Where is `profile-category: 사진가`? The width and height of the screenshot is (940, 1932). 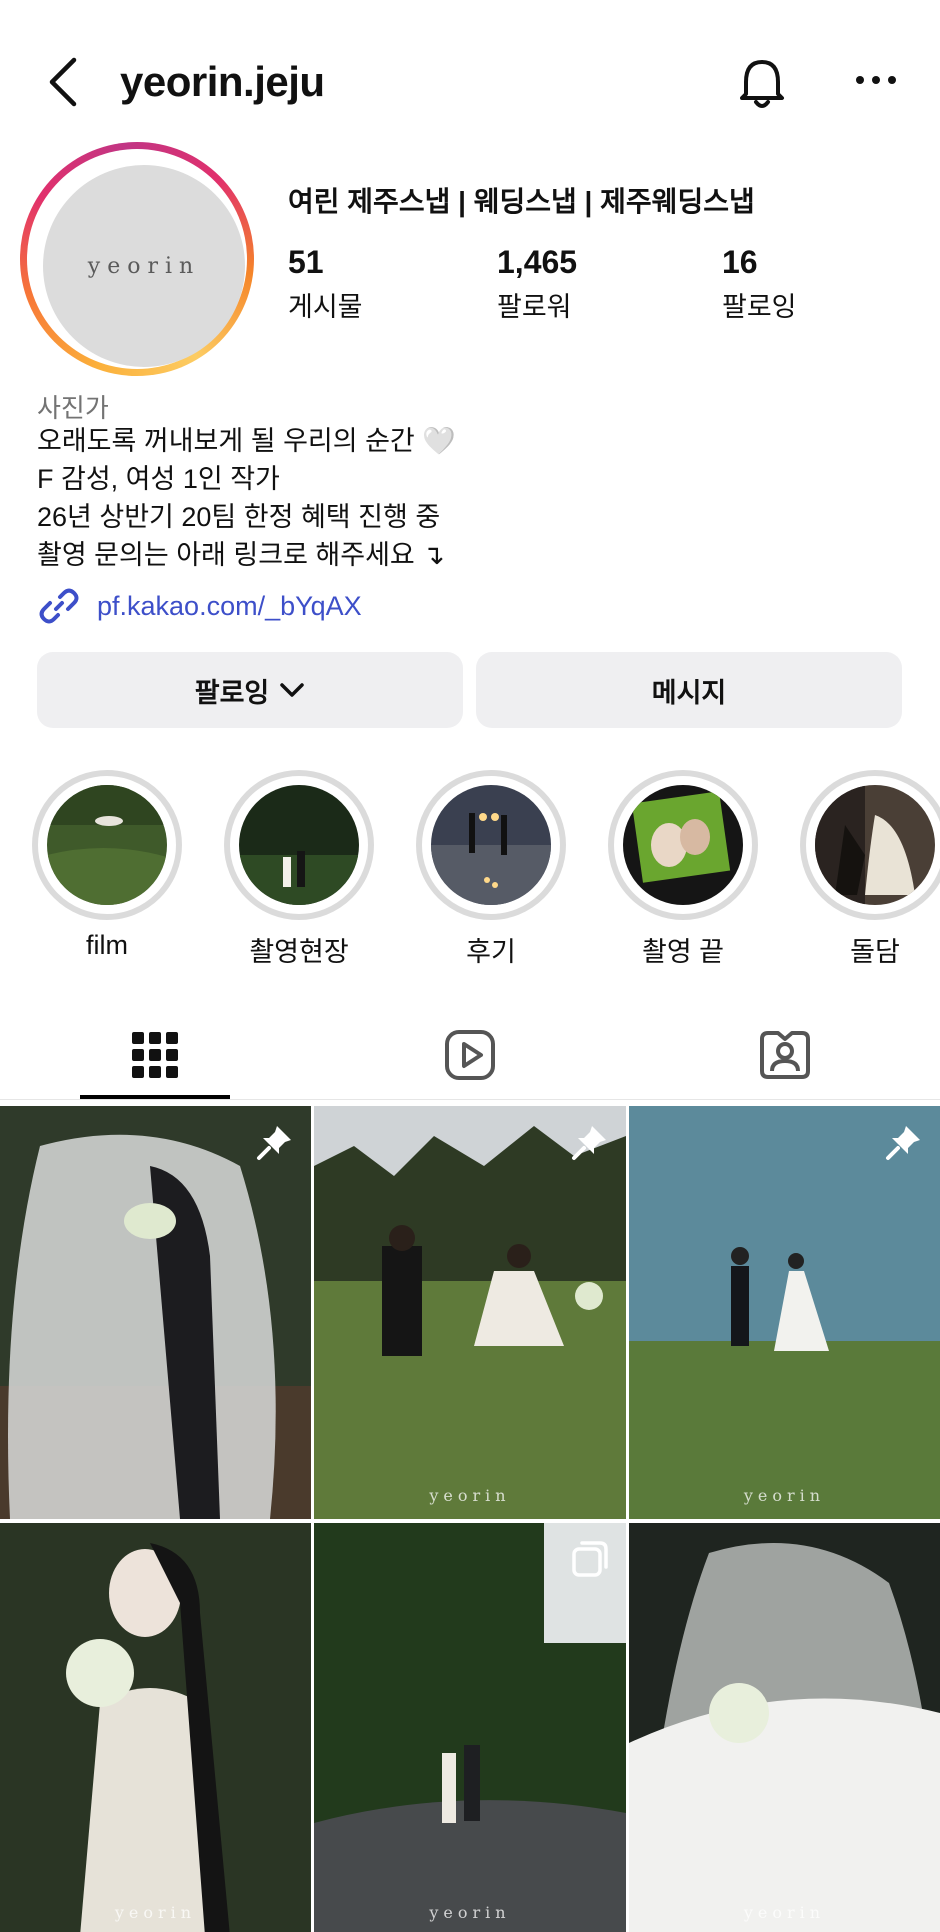 profile-category: 사진가 is located at coordinates (73, 408).